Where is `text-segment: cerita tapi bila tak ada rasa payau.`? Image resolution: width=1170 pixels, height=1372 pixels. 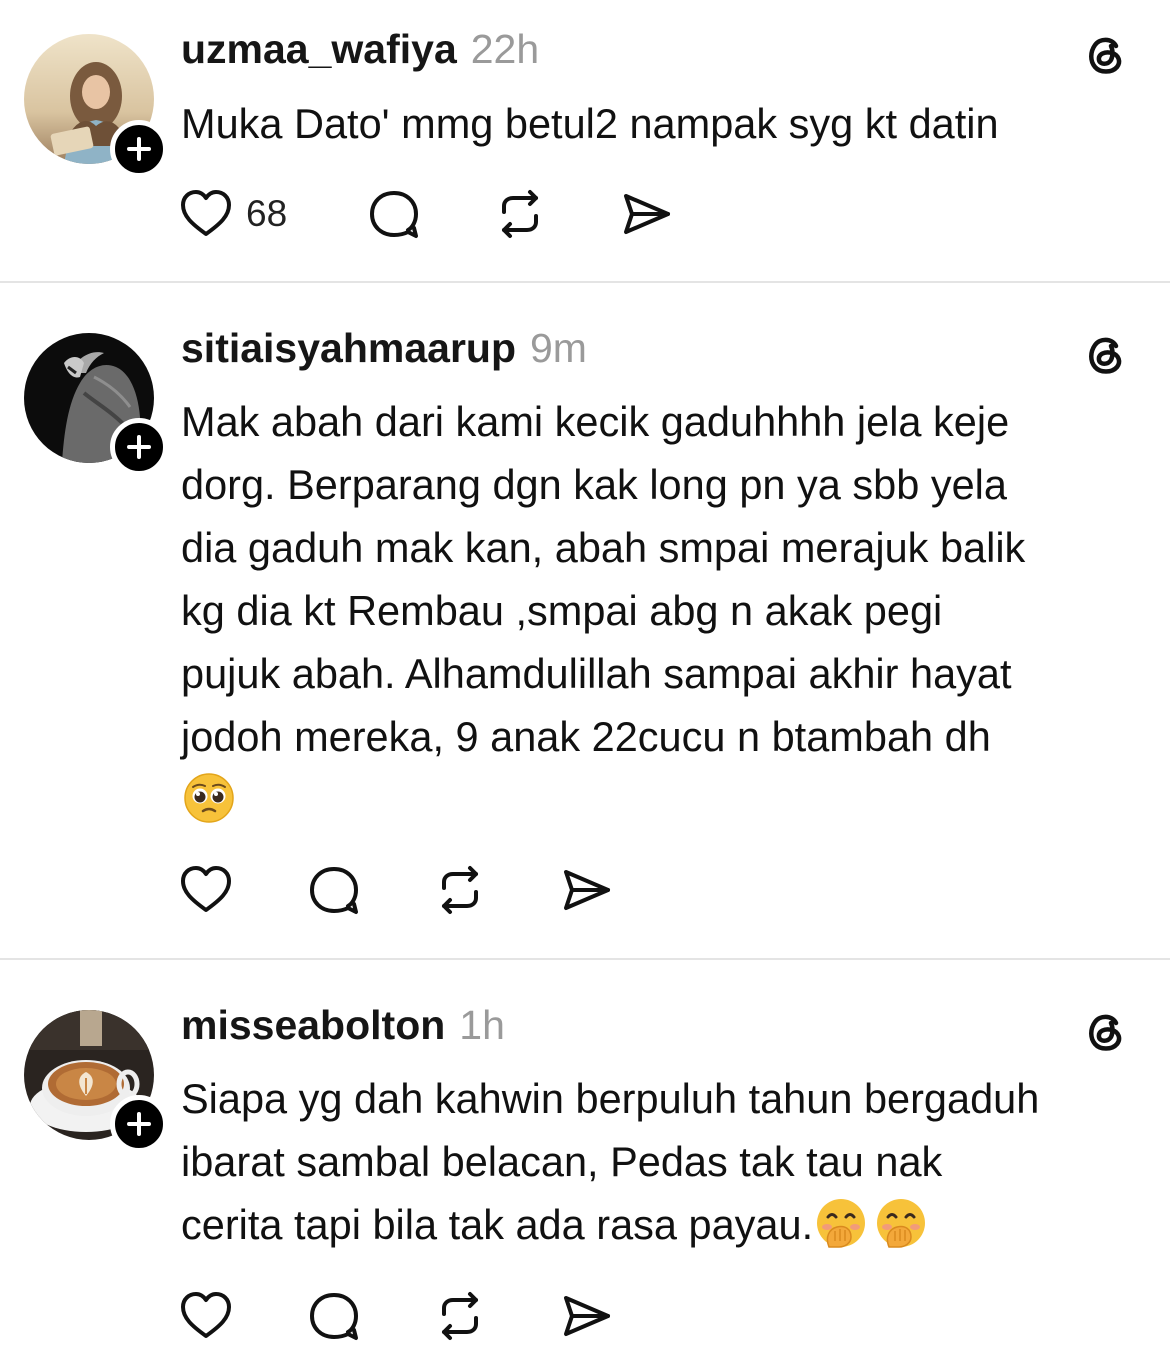
text-segment: cerita tapi bila tak ada rasa payau. is located at coordinates (497, 1224).